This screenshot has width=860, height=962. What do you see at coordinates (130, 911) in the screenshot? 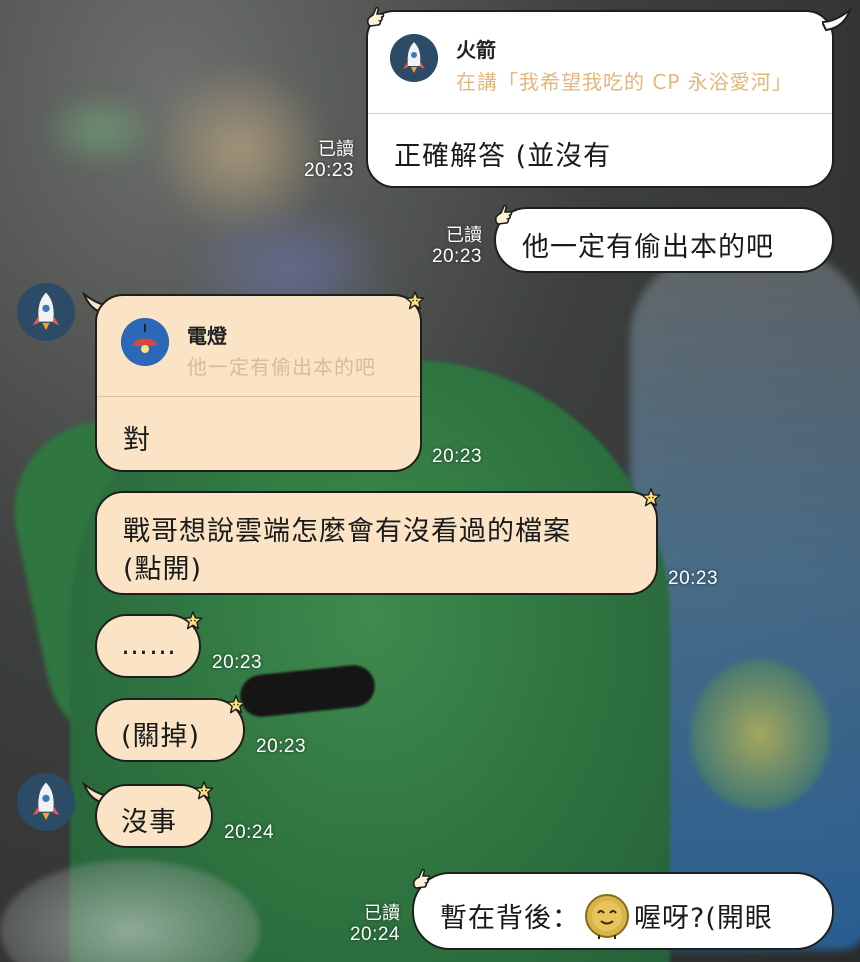
I see `background-cup` at bounding box center [130, 911].